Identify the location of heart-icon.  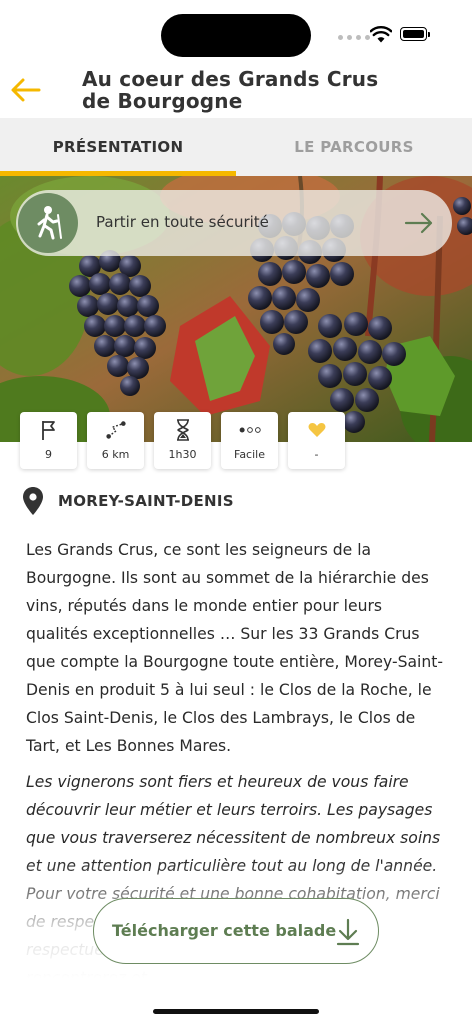
(317, 430).